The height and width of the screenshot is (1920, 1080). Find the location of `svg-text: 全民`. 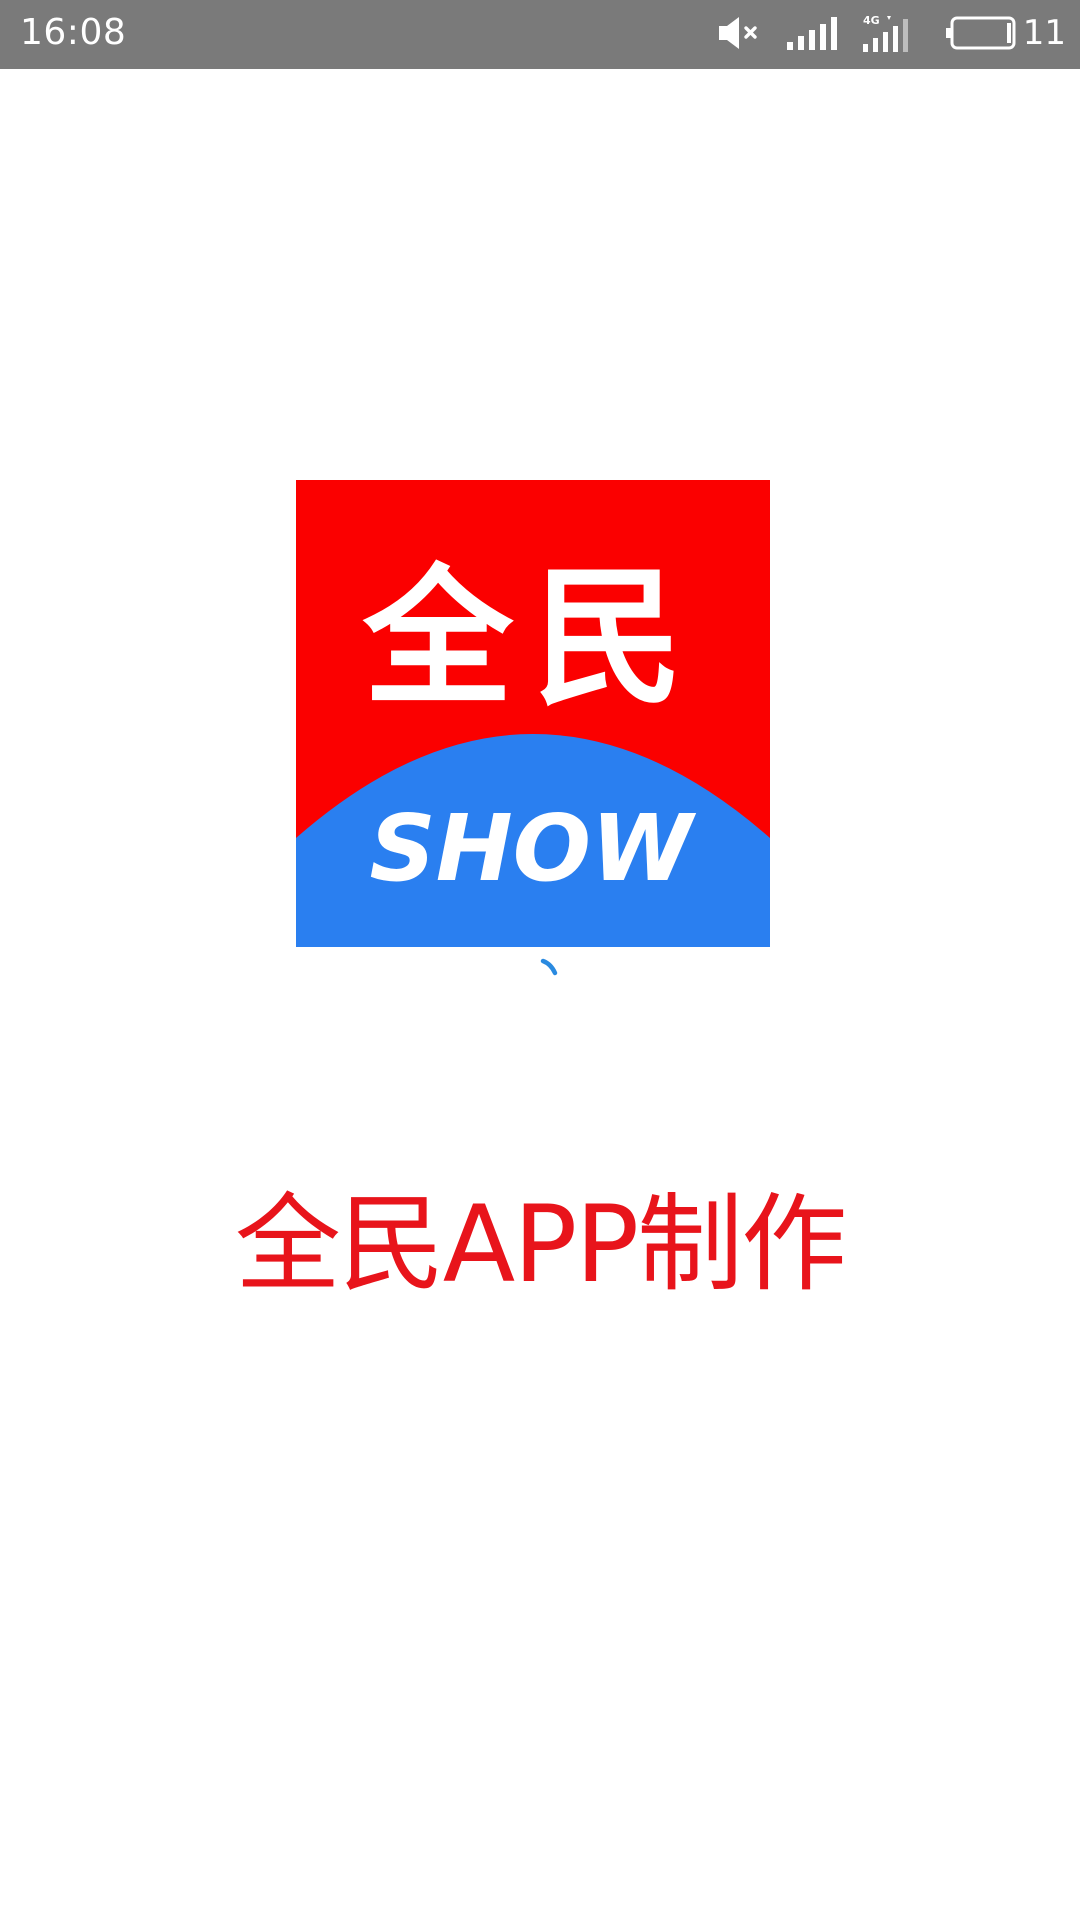

svg-text: 全民 is located at coordinates (532, 639).